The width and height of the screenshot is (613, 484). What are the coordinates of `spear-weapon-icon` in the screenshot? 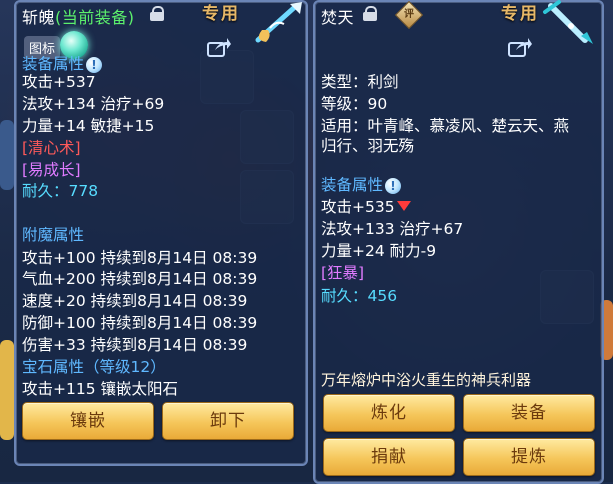 It's located at (278, 22).